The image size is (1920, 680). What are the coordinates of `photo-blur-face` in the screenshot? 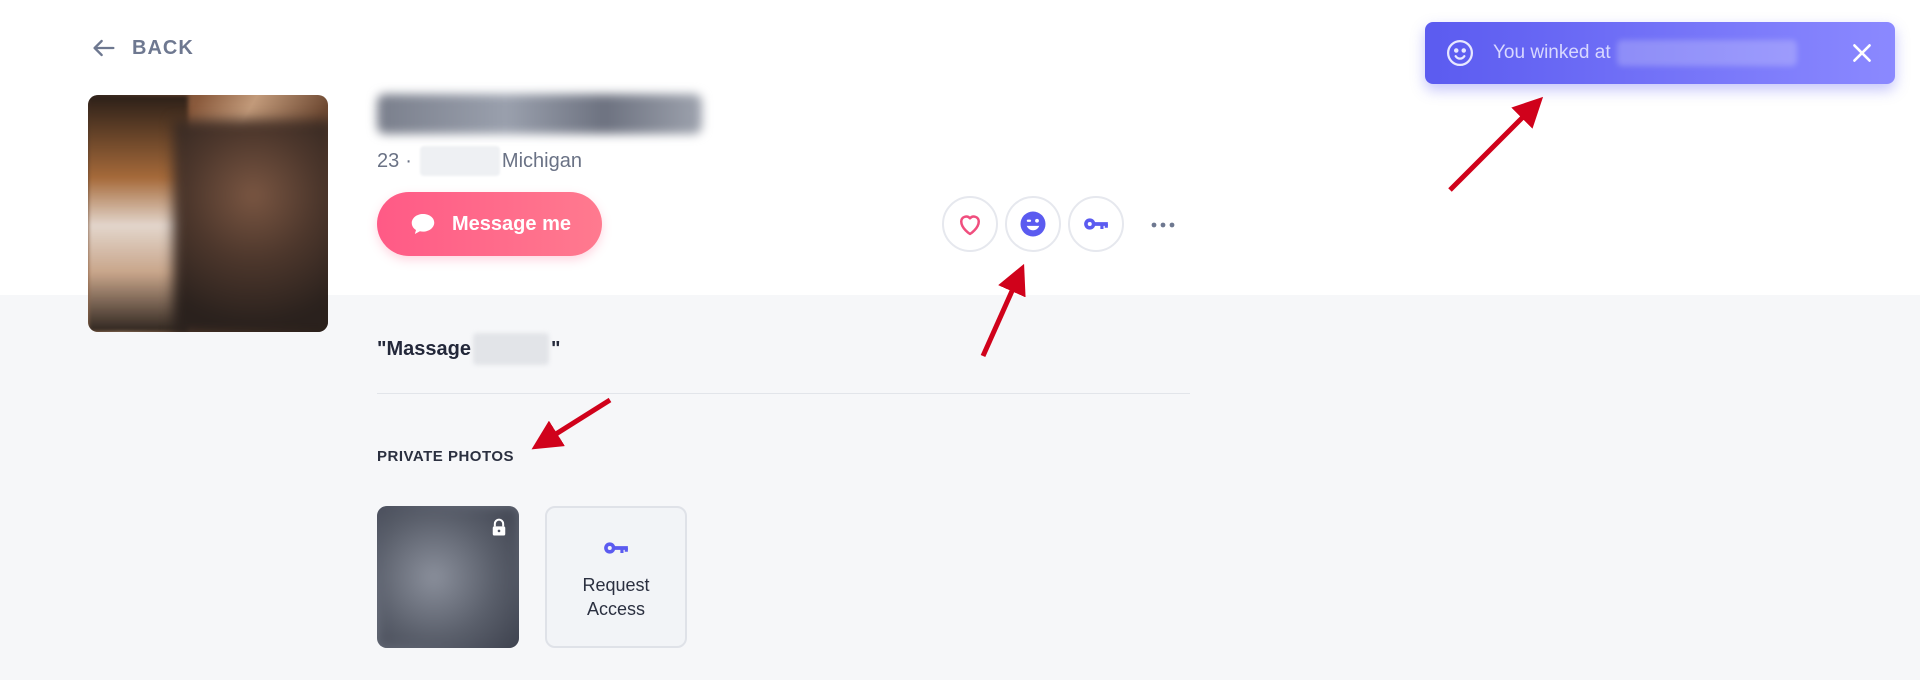 It's located at (250, 226).